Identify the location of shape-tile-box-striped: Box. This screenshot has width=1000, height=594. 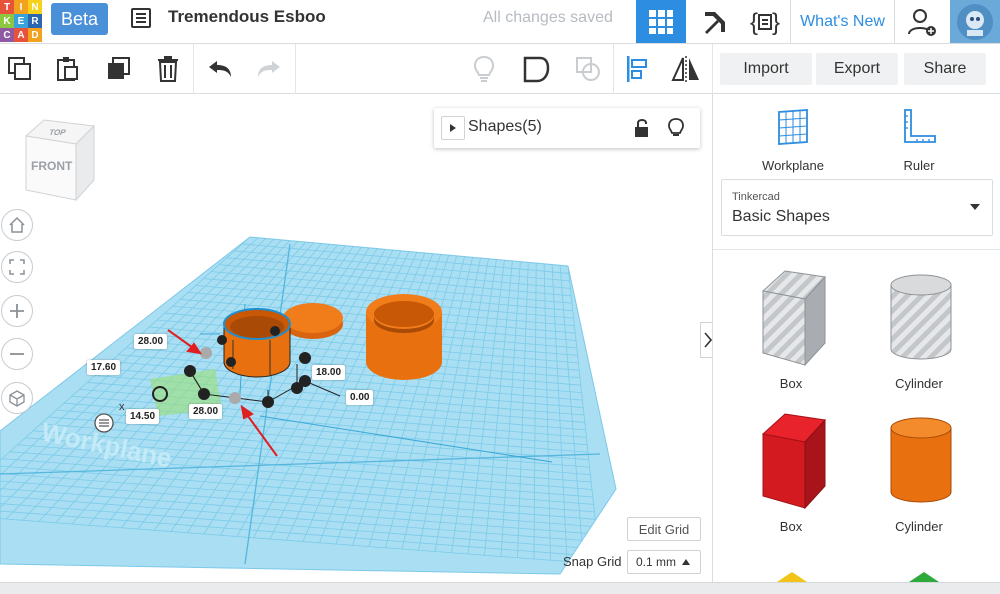
(791, 324).